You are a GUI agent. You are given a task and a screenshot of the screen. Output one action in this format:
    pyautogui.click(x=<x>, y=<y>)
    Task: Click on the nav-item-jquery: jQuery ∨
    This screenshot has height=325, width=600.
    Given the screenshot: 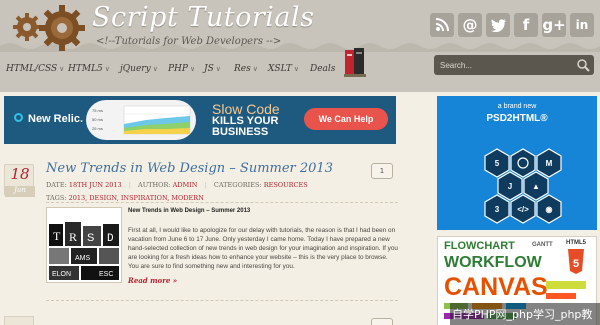 What is the action you would take?
    pyautogui.click(x=139, y=69)
    